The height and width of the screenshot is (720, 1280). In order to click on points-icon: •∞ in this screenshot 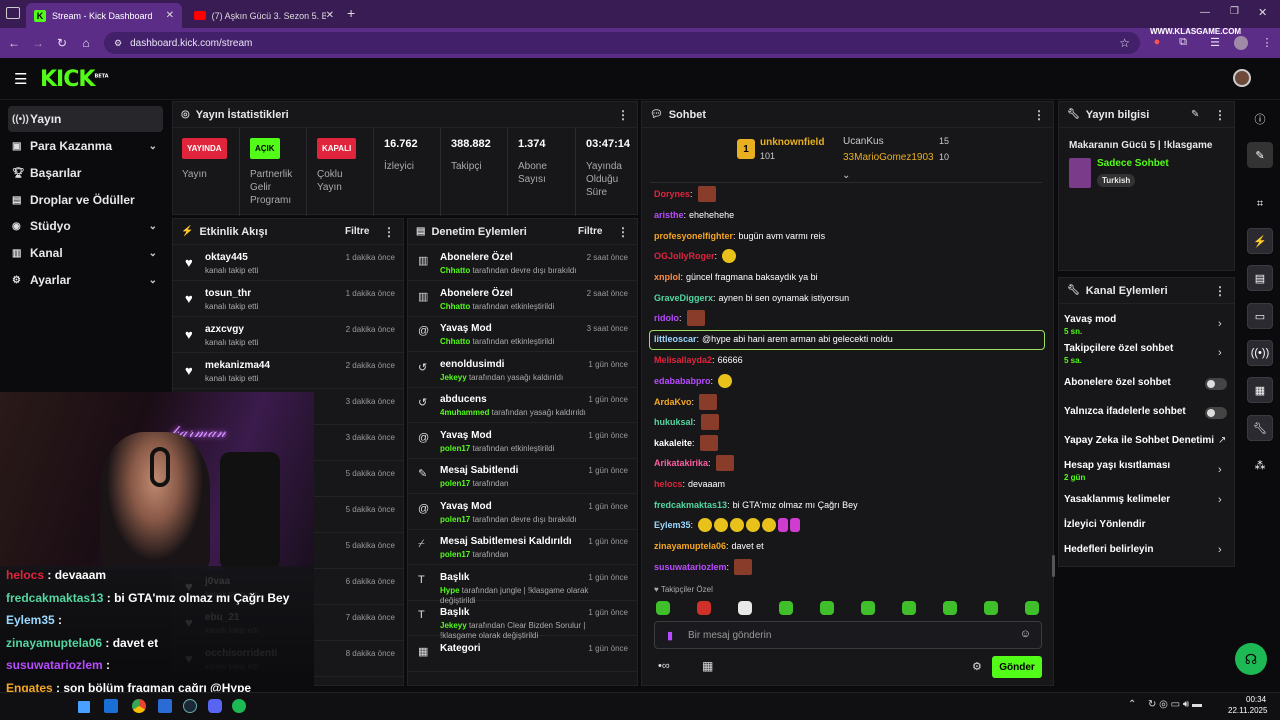, I will do `click(664, 666)`.